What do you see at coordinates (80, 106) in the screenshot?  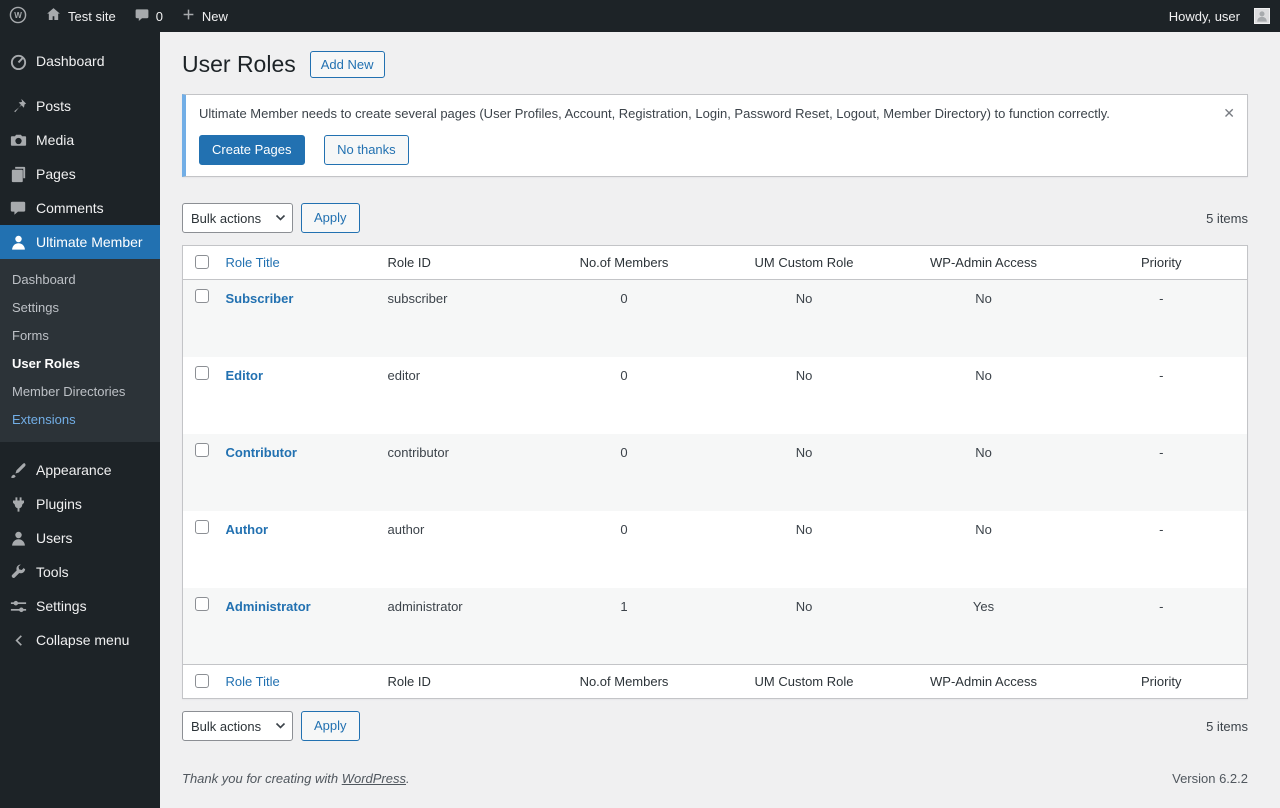 I see `sidebar-item-posts: Posts` at bounding box center [80, 106].